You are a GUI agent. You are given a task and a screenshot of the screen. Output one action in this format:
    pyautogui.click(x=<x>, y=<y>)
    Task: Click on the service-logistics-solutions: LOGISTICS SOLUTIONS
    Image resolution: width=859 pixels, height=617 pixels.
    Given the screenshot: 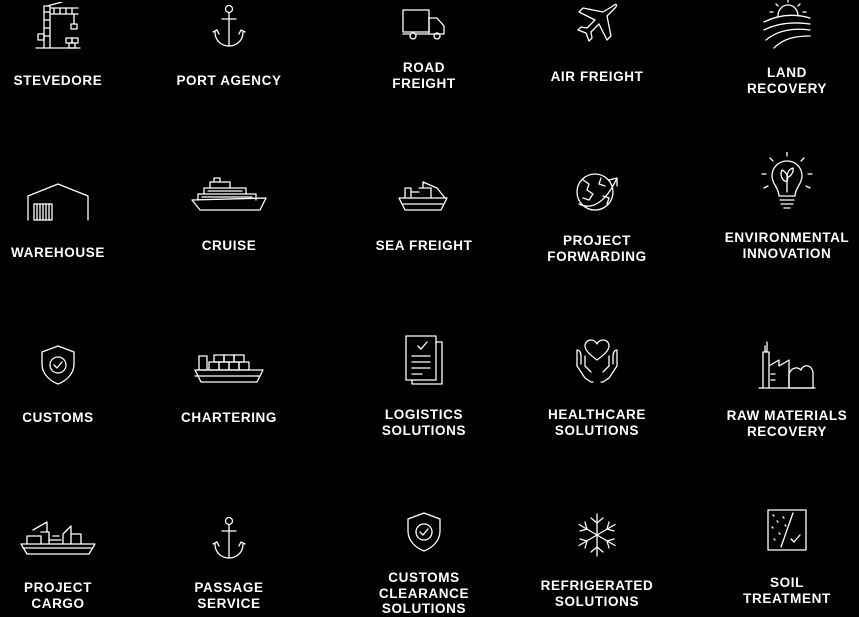 What is the action you would take?
    pyautogui.click(x=424, y=385)
    